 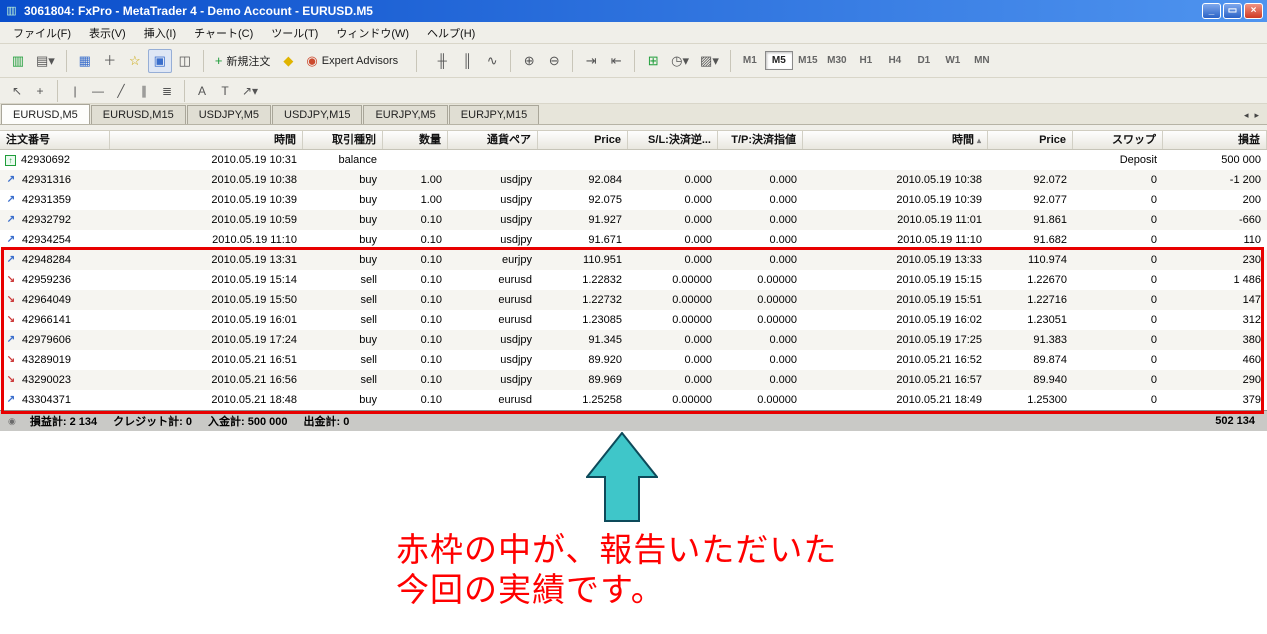 I want to click on minimize-button: _, so click(x=1211, y=11).